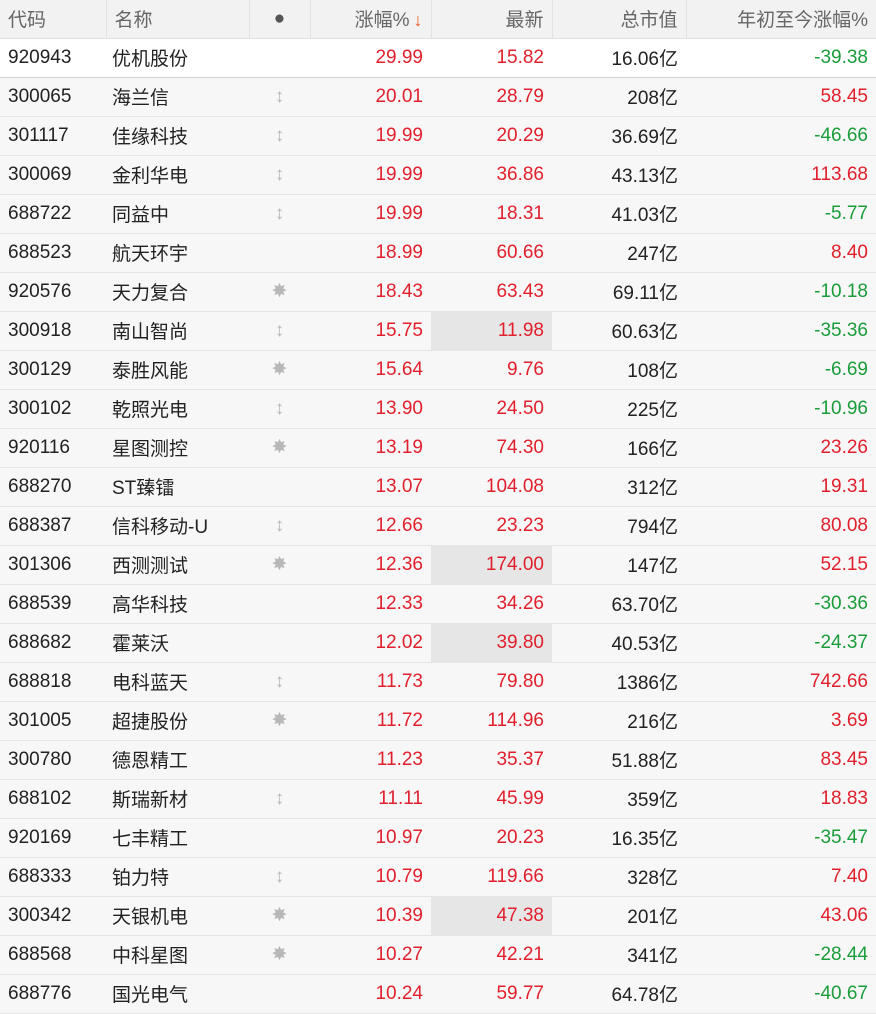 This screenshot has width=876, height=1014. What do you see at coordinates (370, 760) in the screenshot?
I see `change-pct: 11.23` at bounding box center [370, 760].